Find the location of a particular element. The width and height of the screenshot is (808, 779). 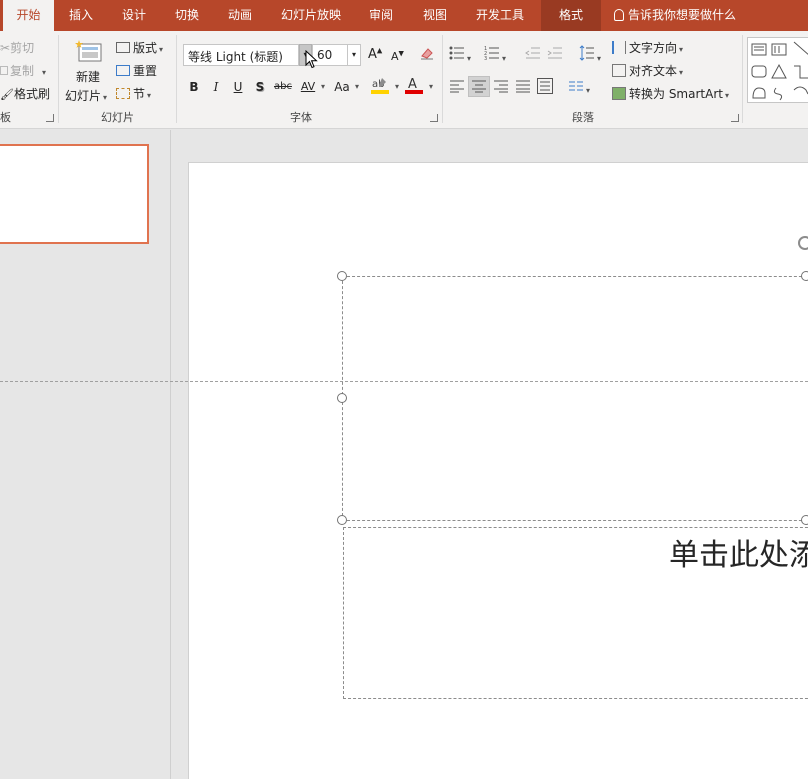

align-text-button: 对齐文本 ▾ is located at coordinates (647, 70).